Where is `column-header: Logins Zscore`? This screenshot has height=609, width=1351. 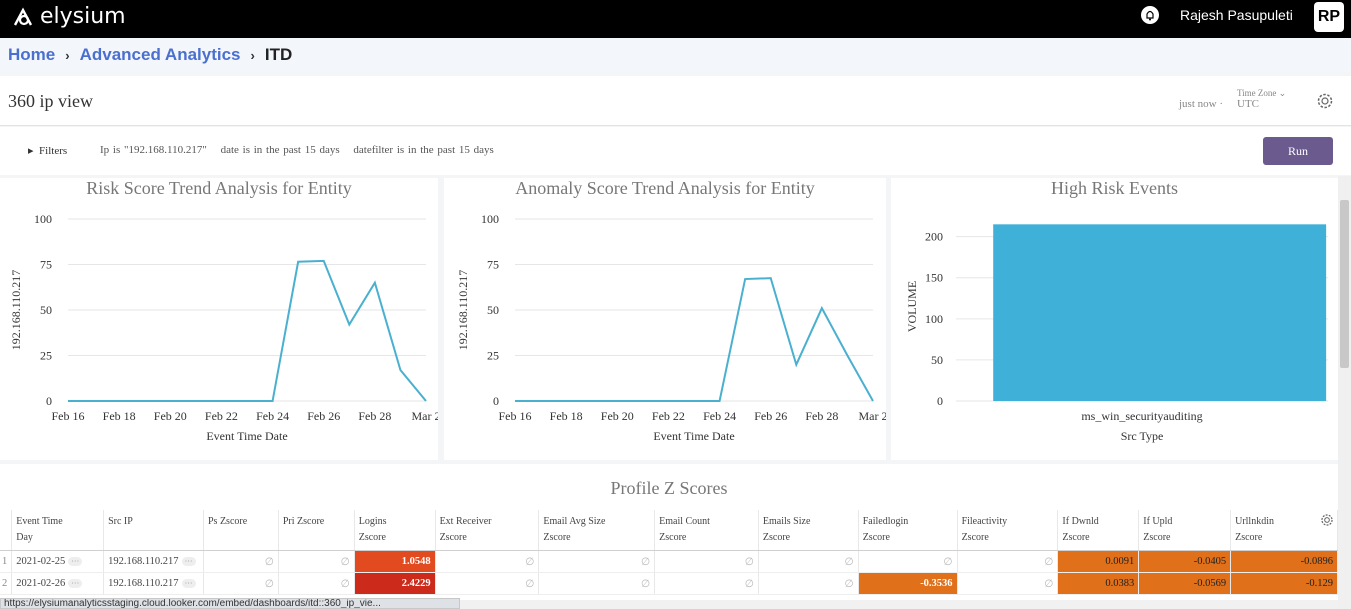
column-header: Logins Zscore is located at coordinates (395, 530).